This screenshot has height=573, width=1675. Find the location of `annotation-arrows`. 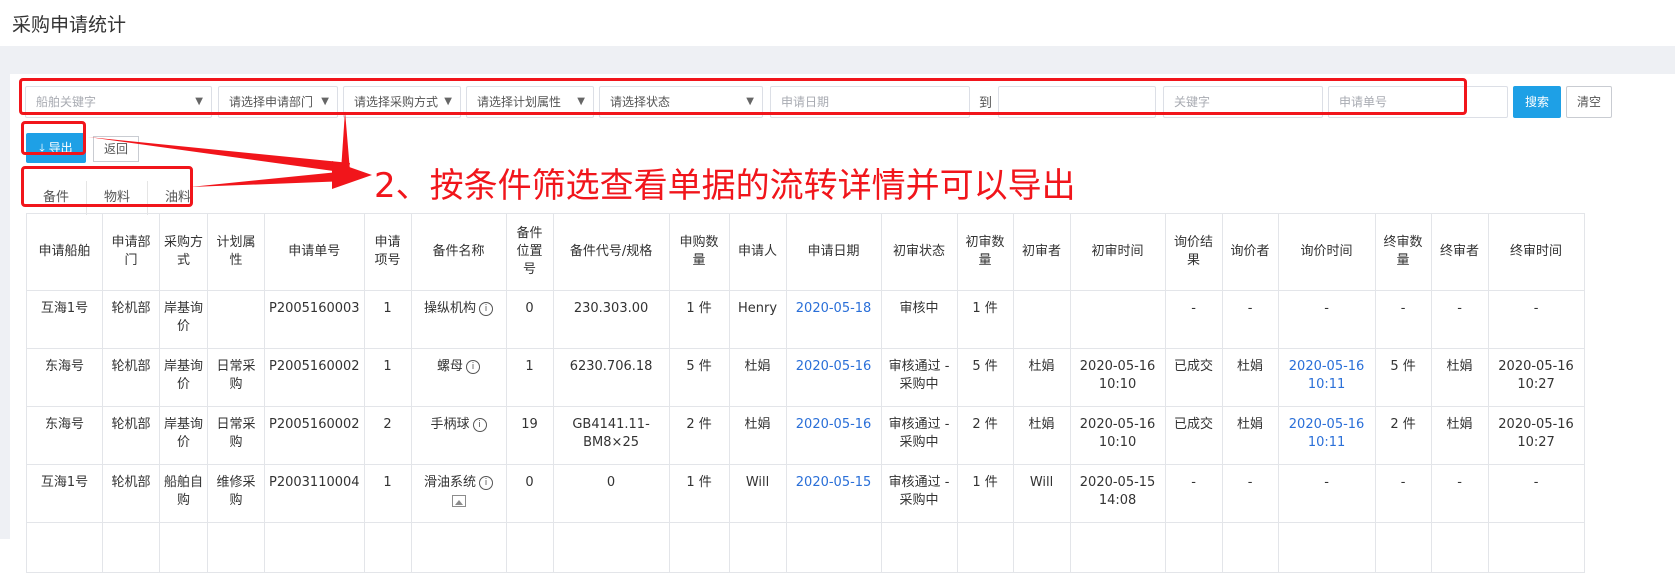

annotation-arrows is located at coordinates (230, 150).